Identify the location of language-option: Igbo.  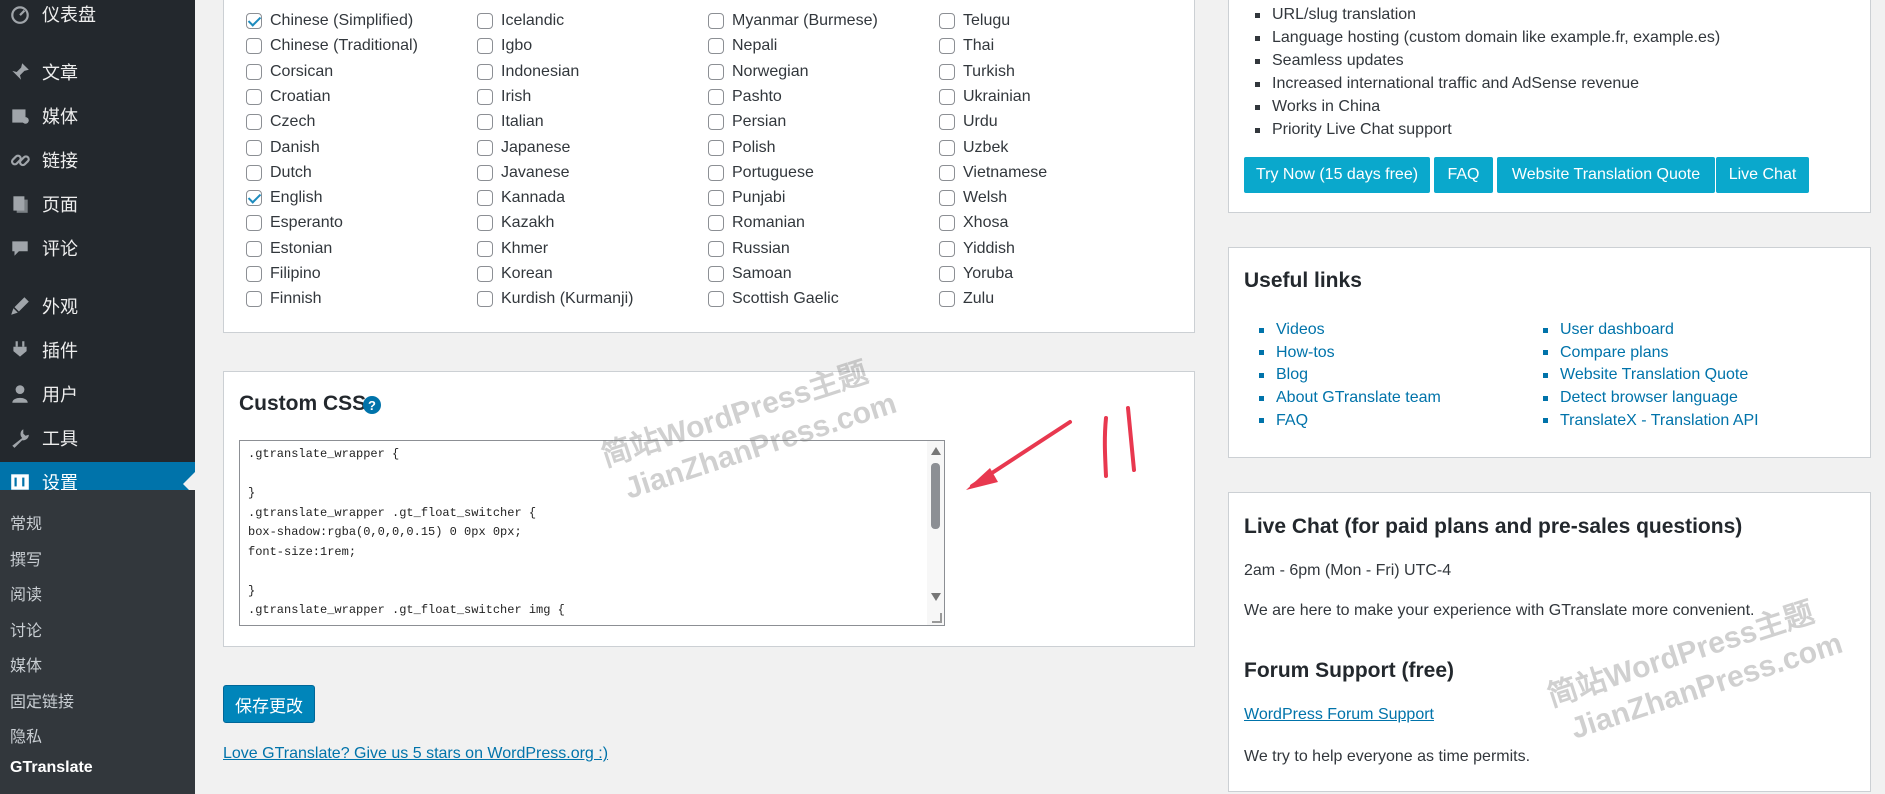
(504, 46).